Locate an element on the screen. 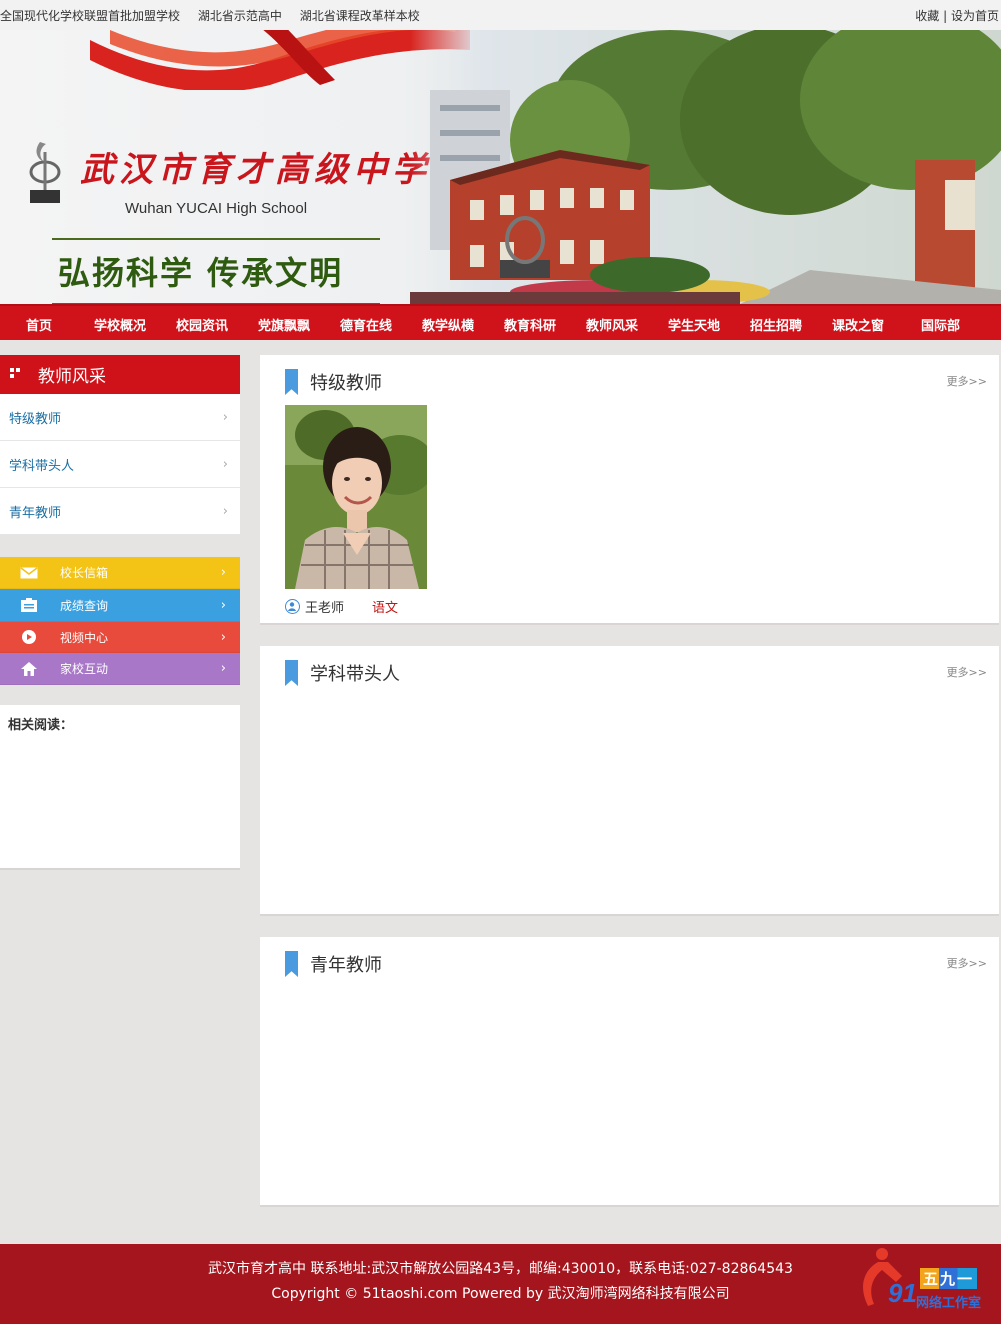  sidebar-menu: 特级教师 › 学科带头人 › 青年教师 › is located at coordinates (120, 464).